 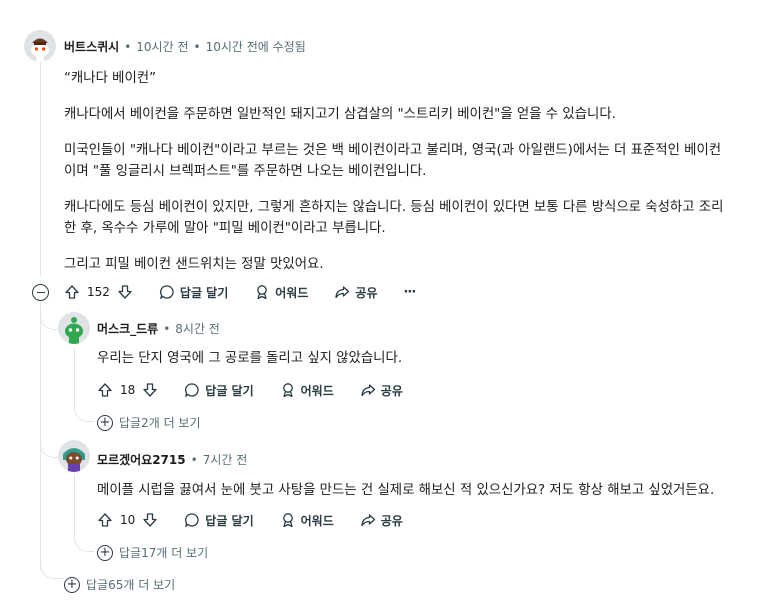 I want to click on vote-group: 152, so click(x=98, y=292).